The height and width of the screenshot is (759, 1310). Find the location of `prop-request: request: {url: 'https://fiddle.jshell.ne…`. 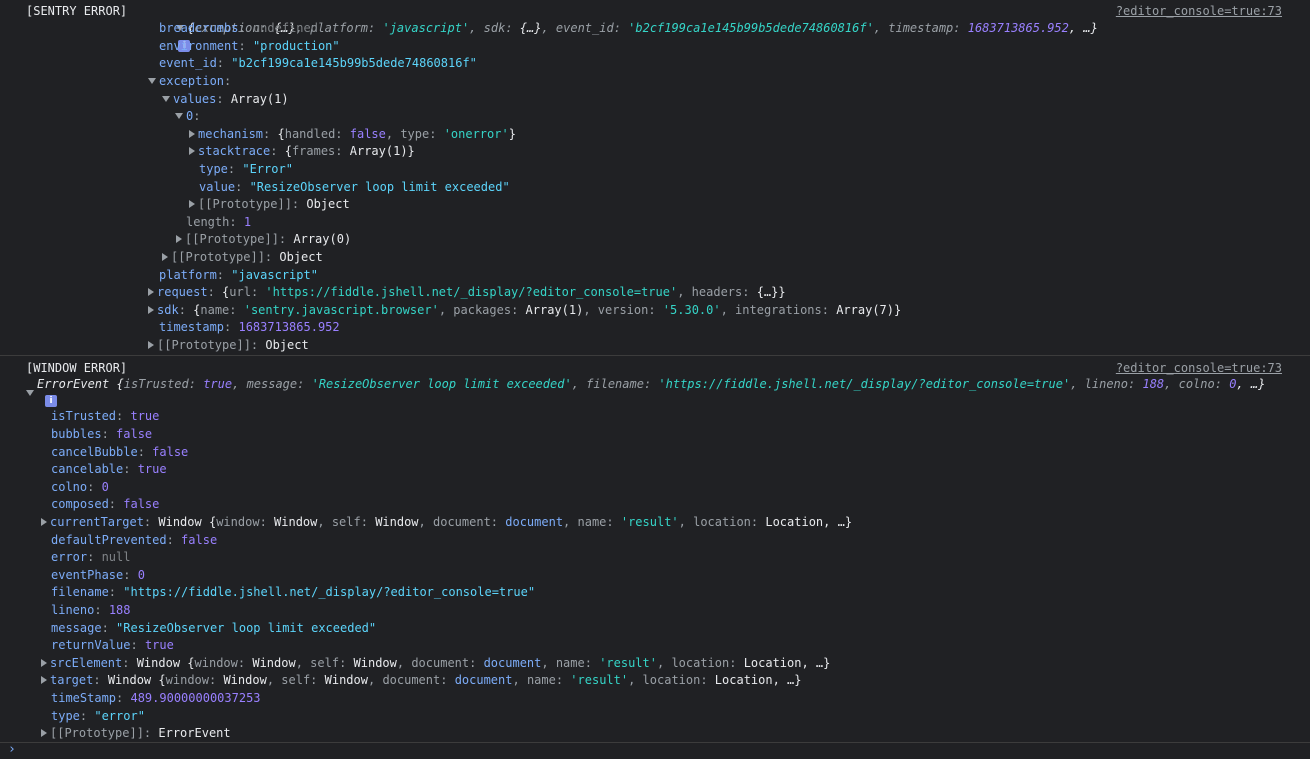

prop-request: request: {url: 'https://fiddle.jshell.ne… is located at coordinates (467, 292).